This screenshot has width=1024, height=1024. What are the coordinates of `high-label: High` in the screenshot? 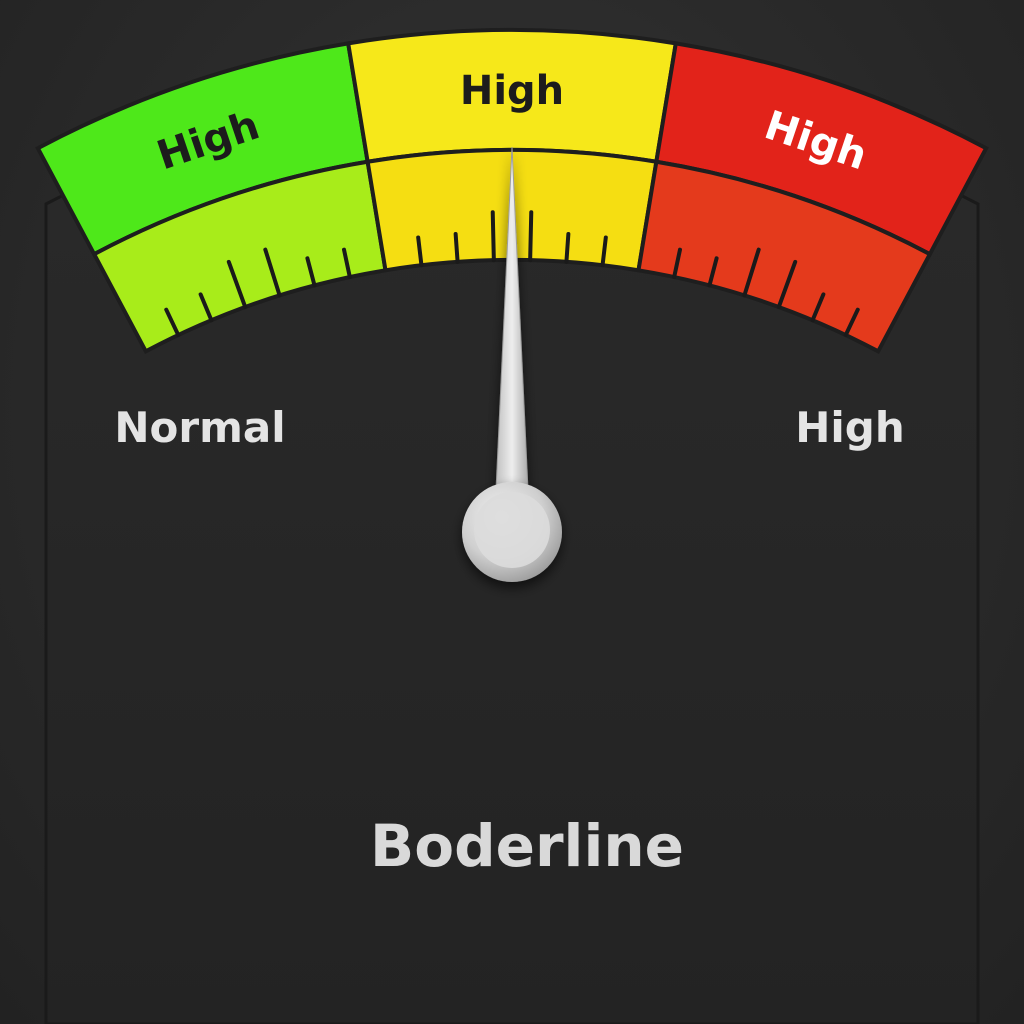 It's located at (850, 427).